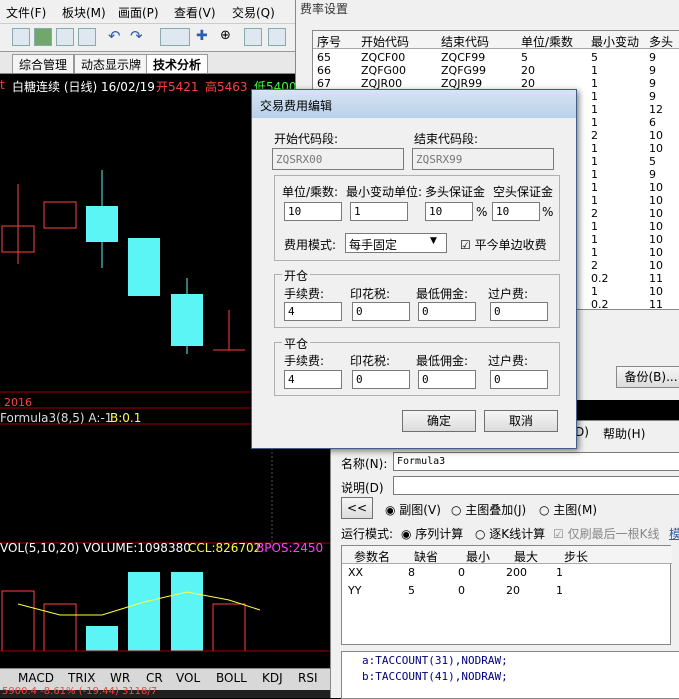 This screenshot has height=699, width=679. What do you see at coordinates (413, 509) in the screenshot?
I see `radio-subchart: ◉ 副图(V)` at bounding box center [413, 509].